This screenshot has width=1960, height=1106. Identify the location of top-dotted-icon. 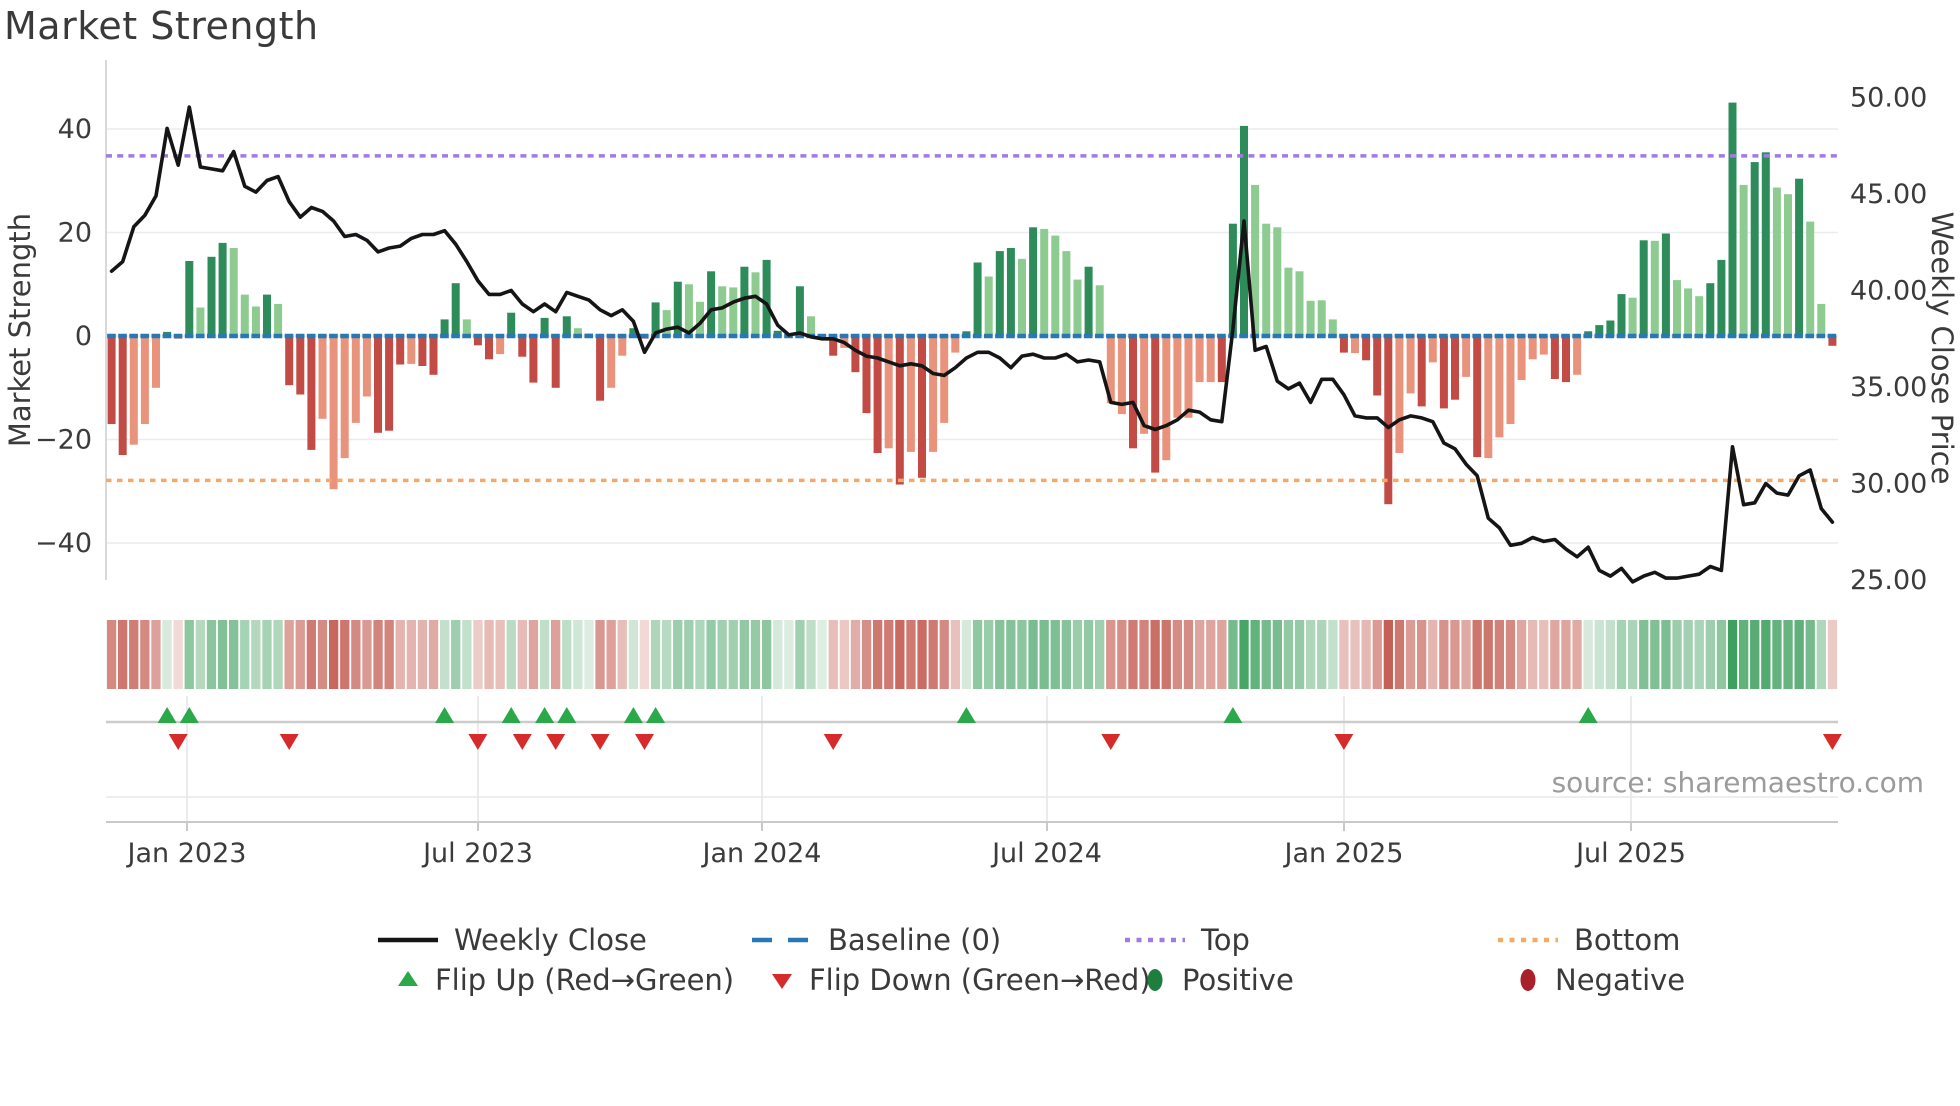
(1155, 940).